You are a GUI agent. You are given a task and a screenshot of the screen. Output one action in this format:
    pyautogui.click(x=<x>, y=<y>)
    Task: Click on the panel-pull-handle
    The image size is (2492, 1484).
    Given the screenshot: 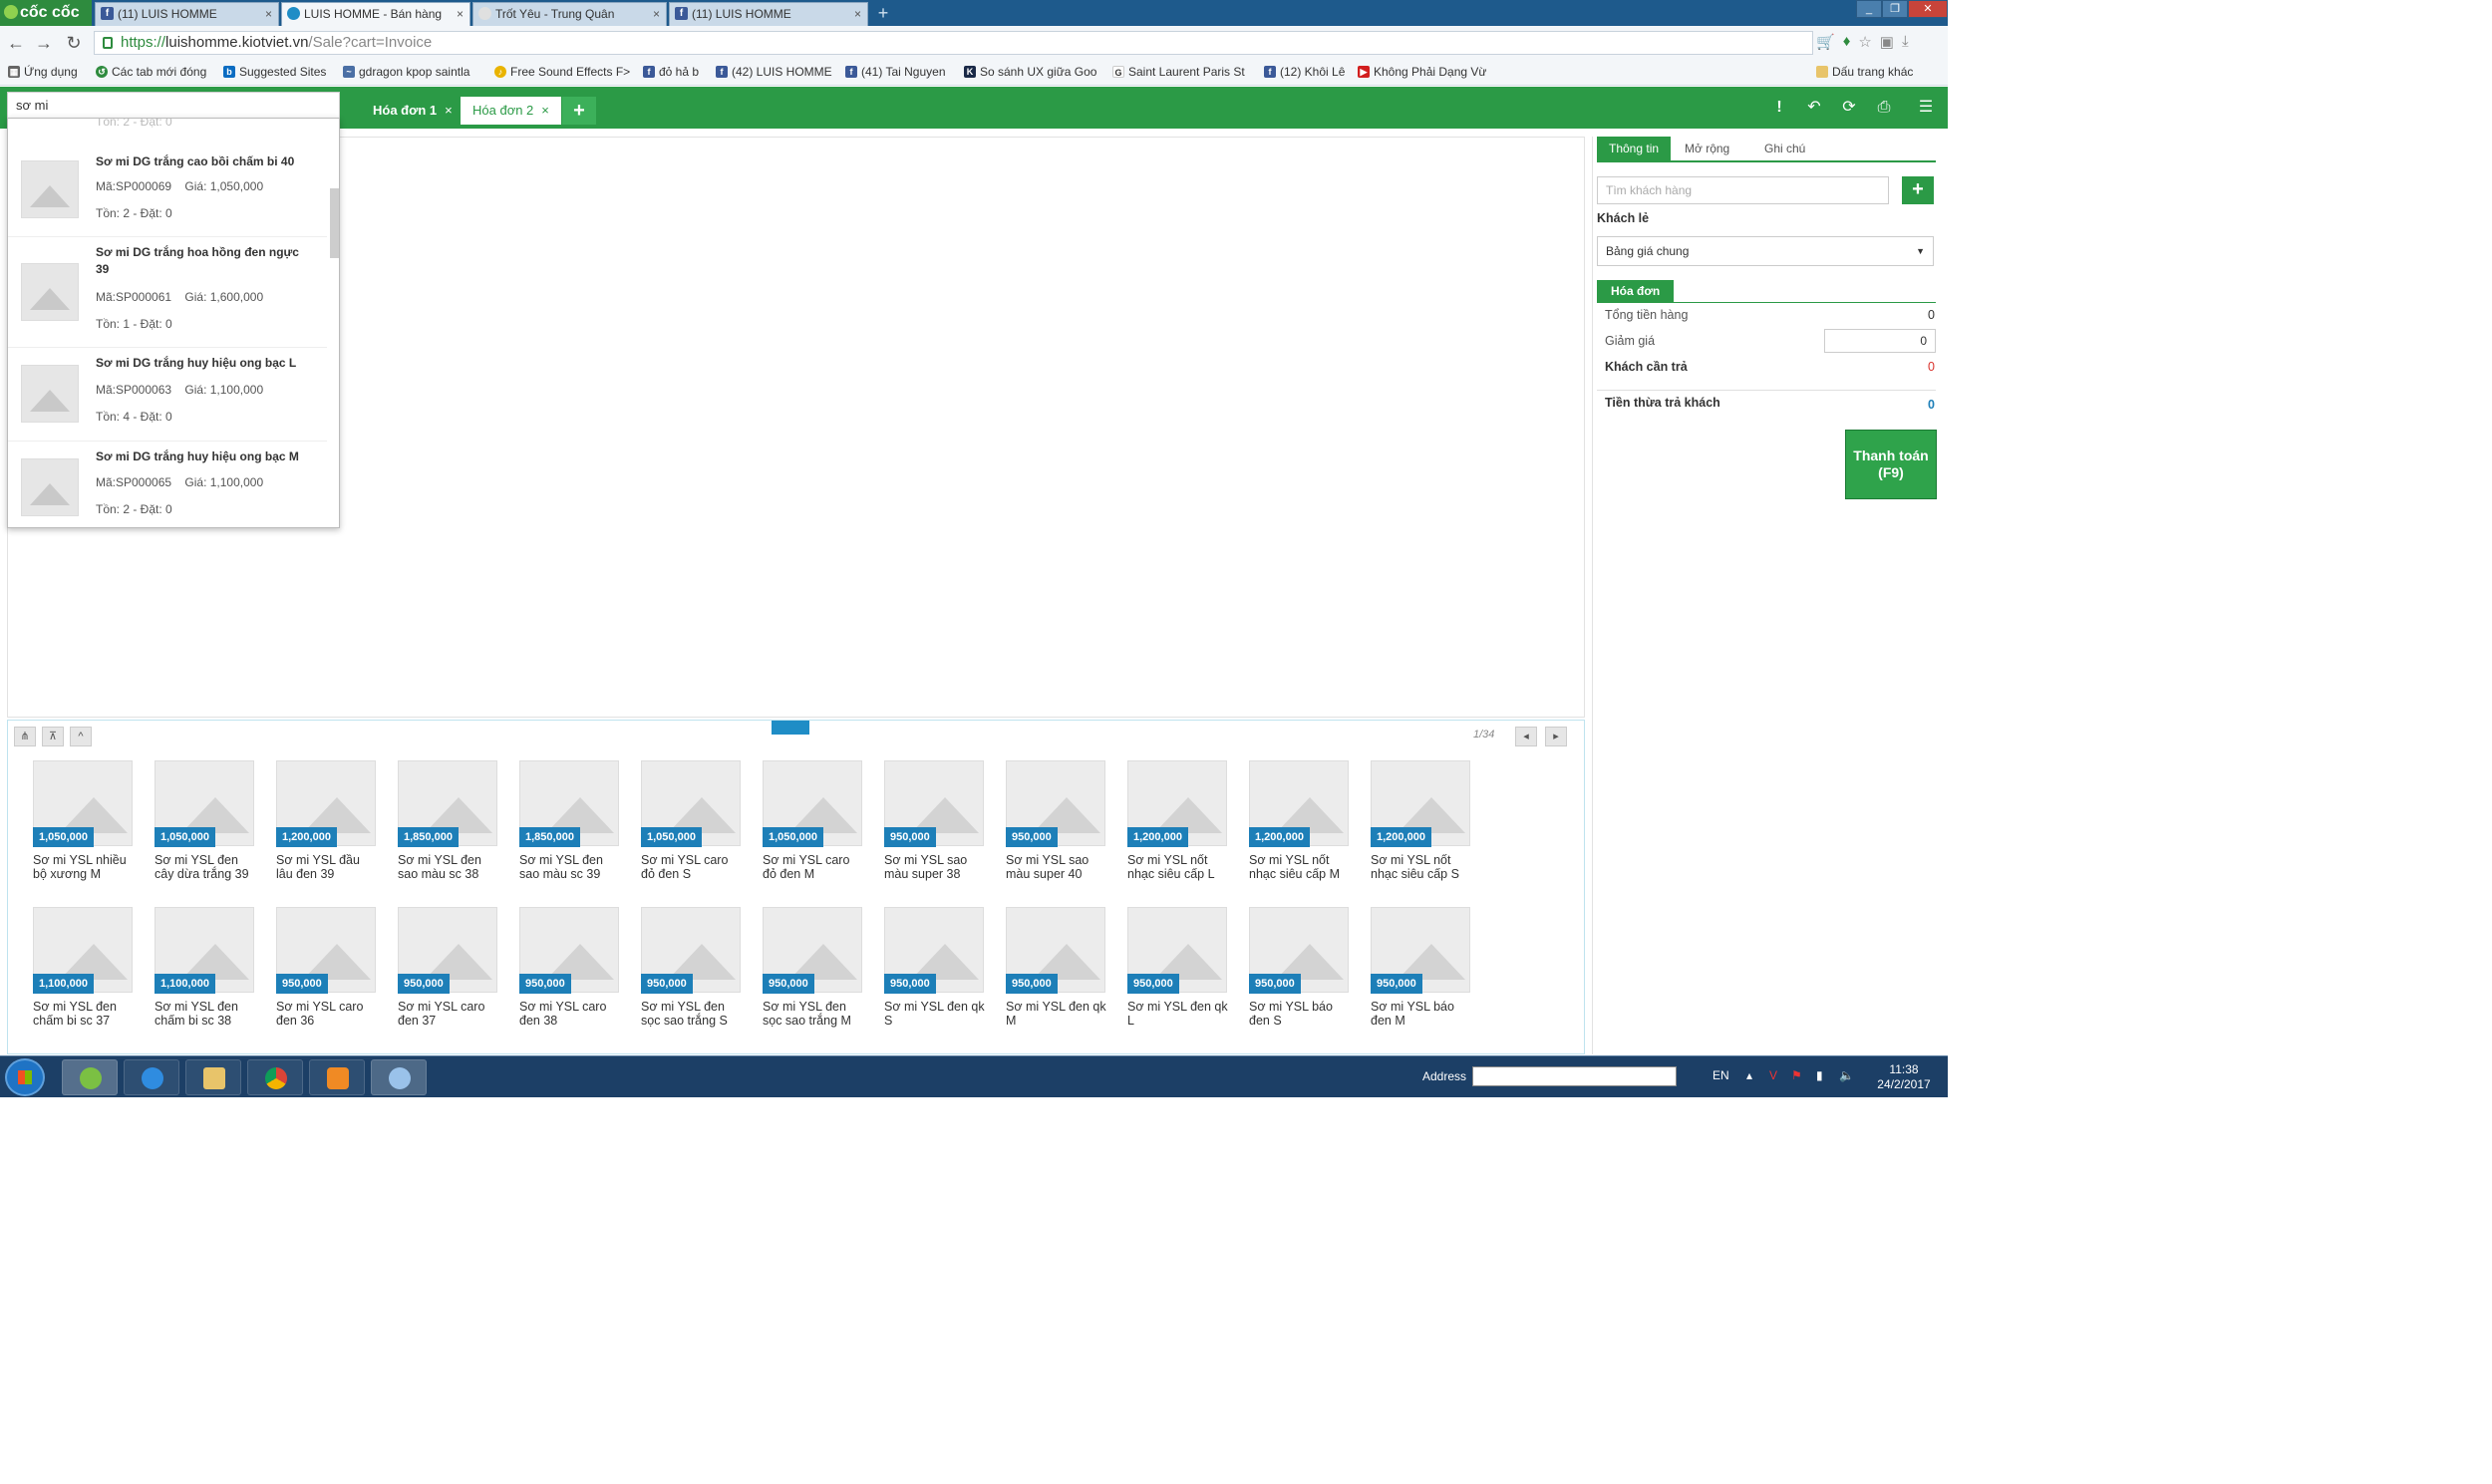 What is the action you would take?
    pyautogui.click(x=790, y=728)
    